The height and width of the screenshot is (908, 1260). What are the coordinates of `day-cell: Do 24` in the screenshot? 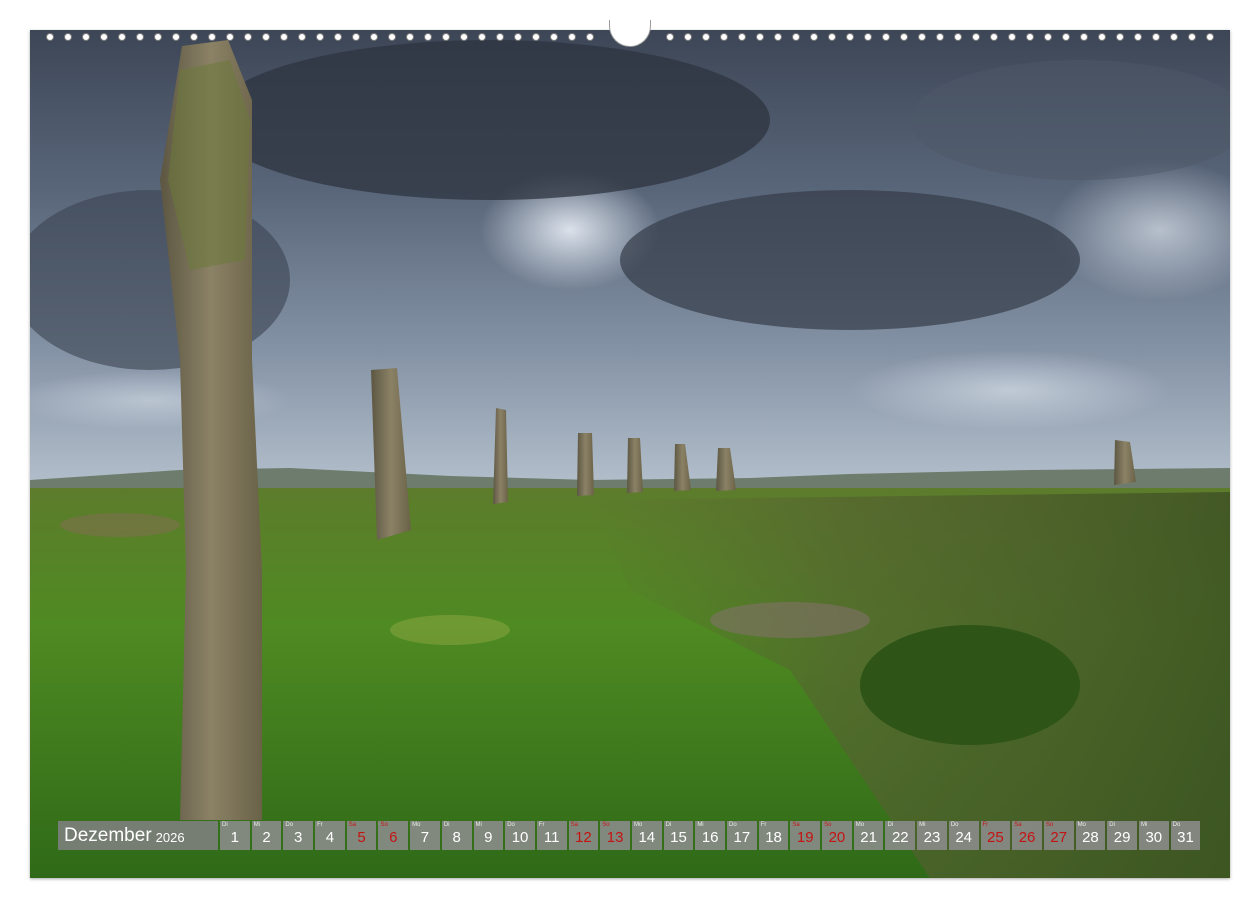 It's located at (963, 835).